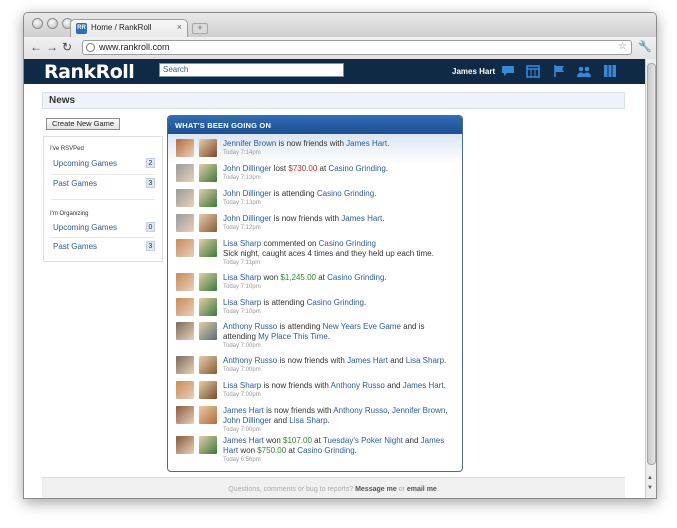 The width and height of the screenshot is (677, 528). Describe the element at coordinates (650, 478) in the screenshot. I see `scroll-up-icon: ▲` at that location.